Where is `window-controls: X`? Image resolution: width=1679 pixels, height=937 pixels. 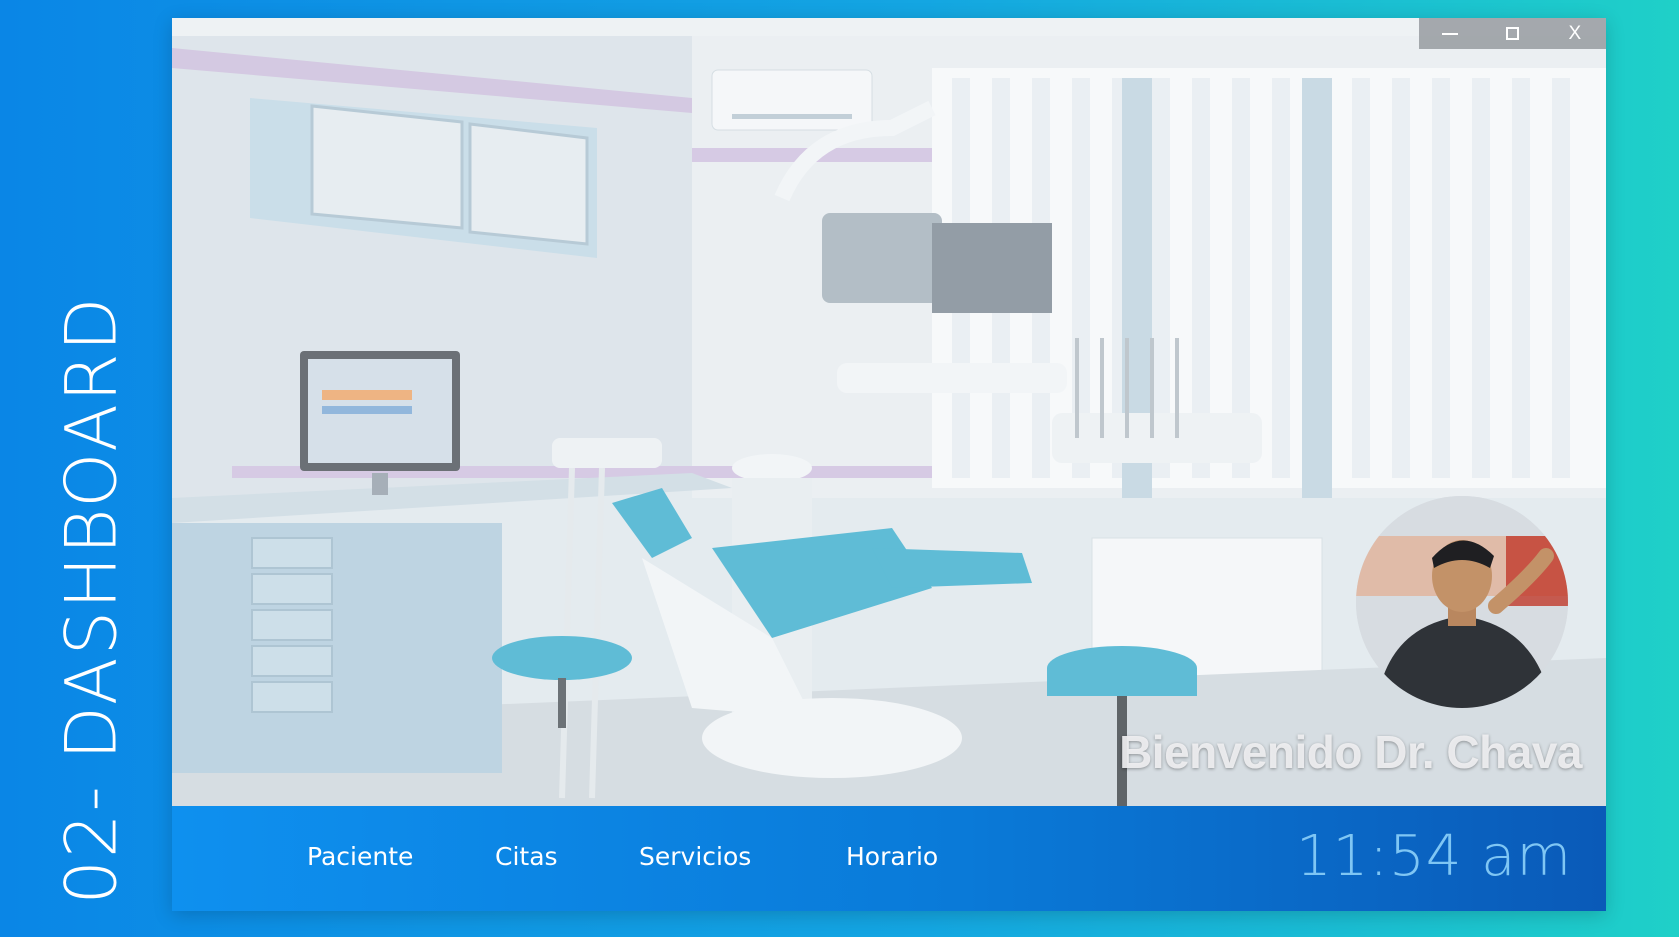 window-controls: X is located at coordinates (1512, 33).